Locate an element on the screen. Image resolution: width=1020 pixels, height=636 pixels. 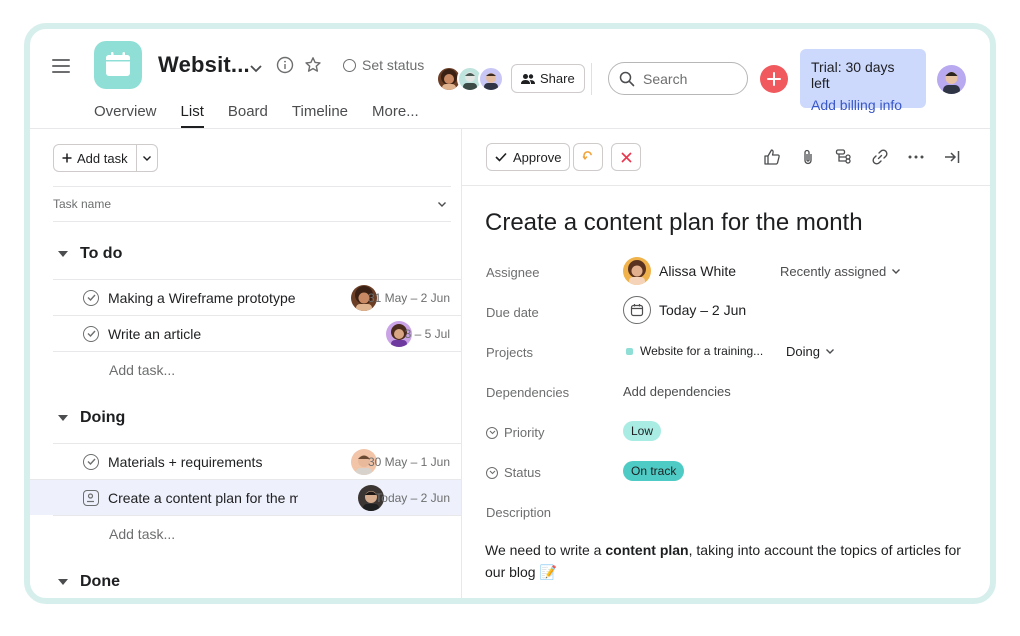
projects-label: Projects is located at coordinates (509, 352).